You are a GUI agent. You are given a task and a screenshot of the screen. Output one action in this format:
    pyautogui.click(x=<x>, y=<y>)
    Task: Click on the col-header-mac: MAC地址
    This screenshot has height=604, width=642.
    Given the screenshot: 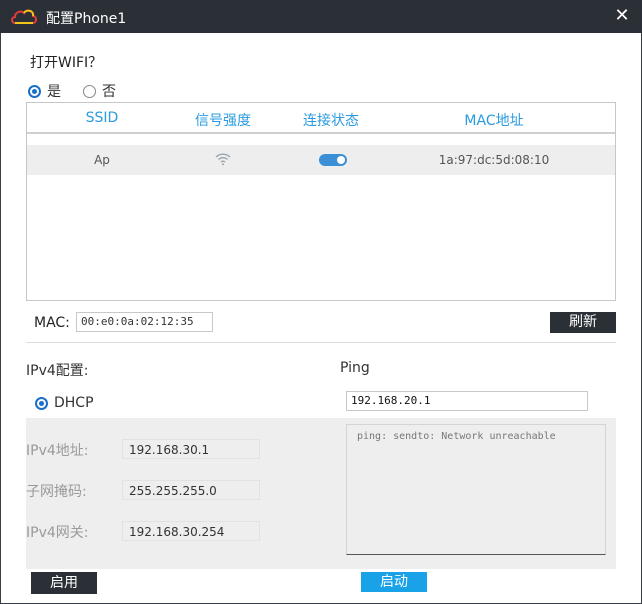 What is the action you would take?
    pyautogui.click(x=494, y=121)
    